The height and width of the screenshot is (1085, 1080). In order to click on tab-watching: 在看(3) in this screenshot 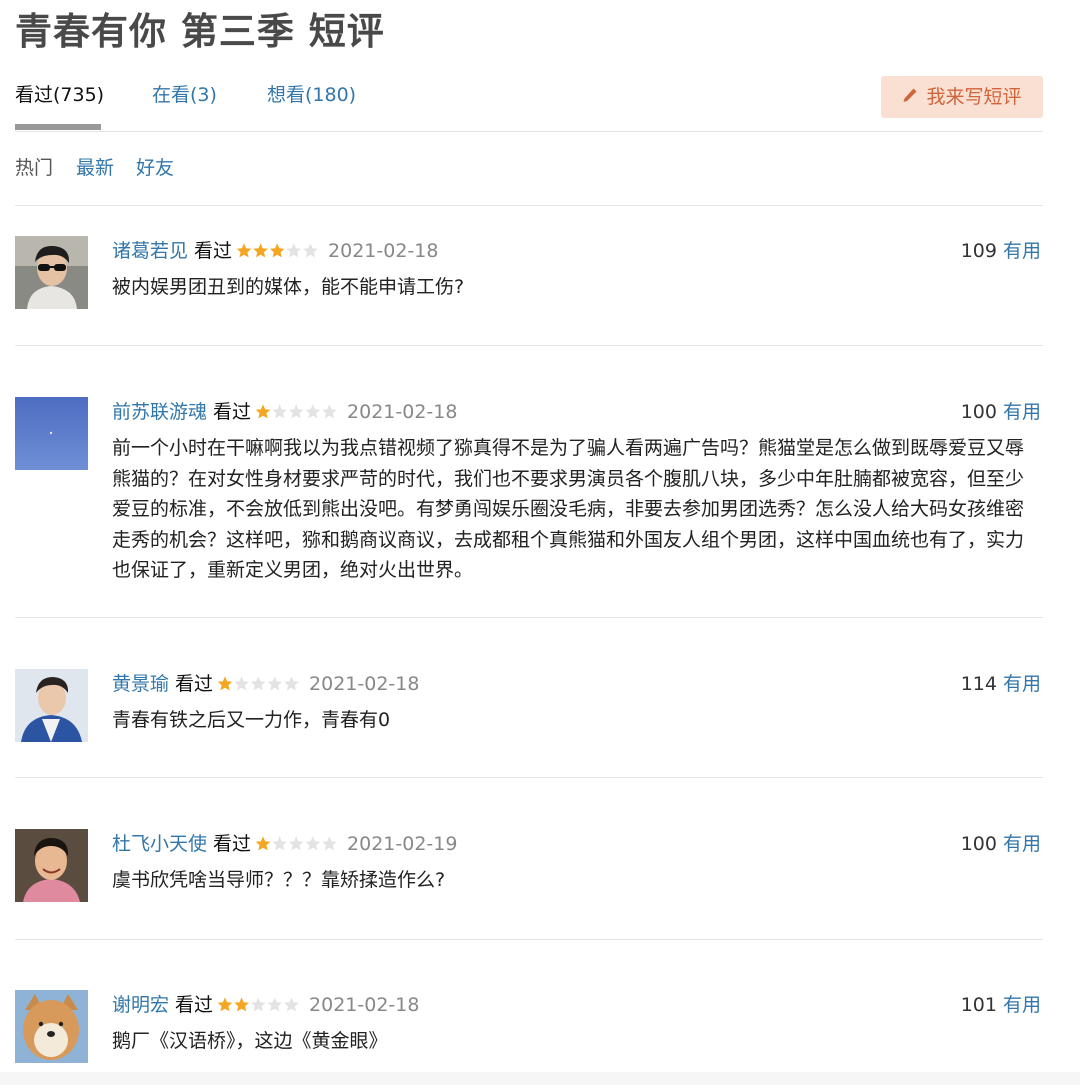, I will do `click(184, 95)`.